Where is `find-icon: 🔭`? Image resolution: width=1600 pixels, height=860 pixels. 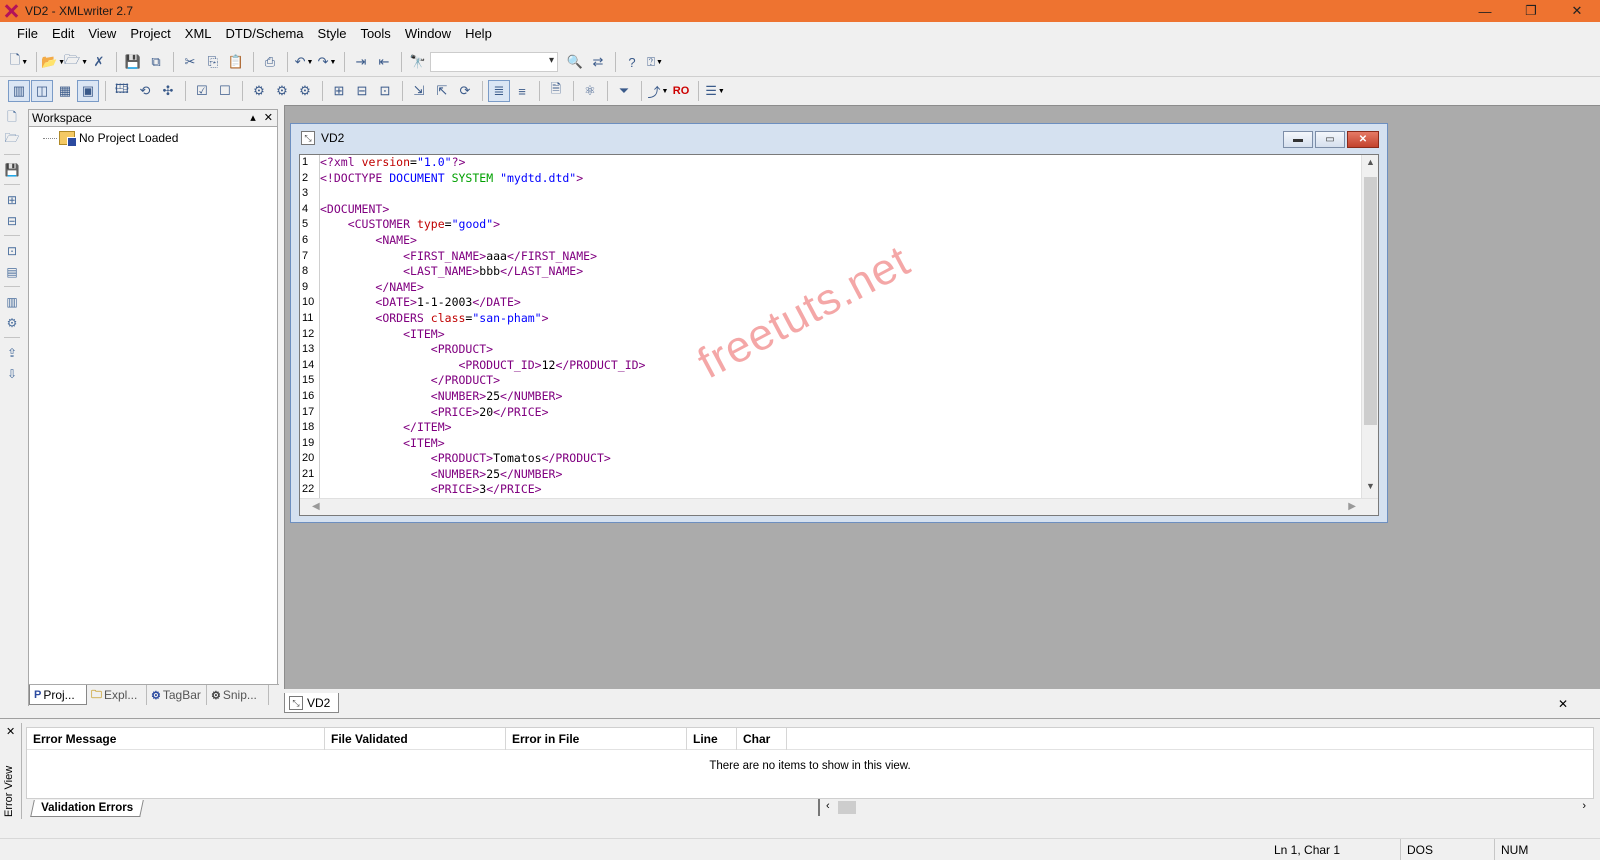
find-icon: 🔭 is located at coordinates (418, 62).